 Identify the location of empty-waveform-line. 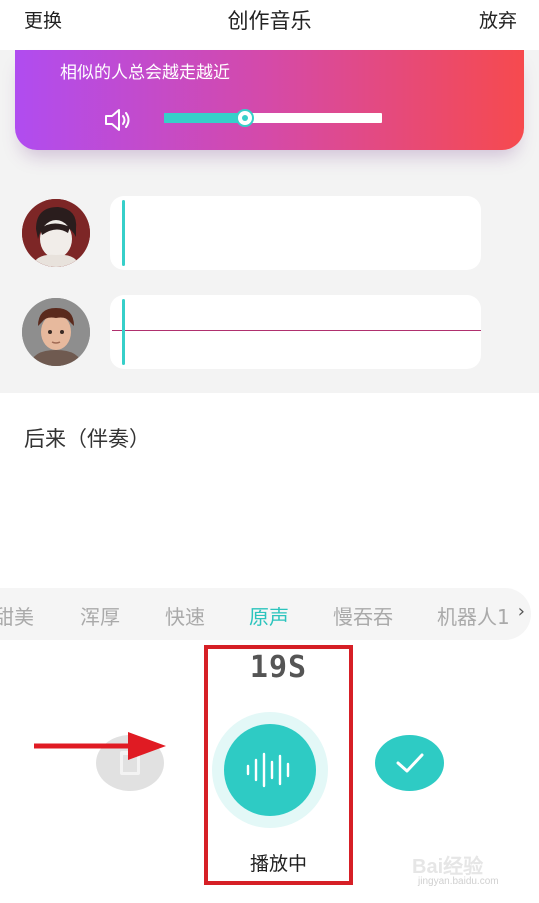
(296, 330).